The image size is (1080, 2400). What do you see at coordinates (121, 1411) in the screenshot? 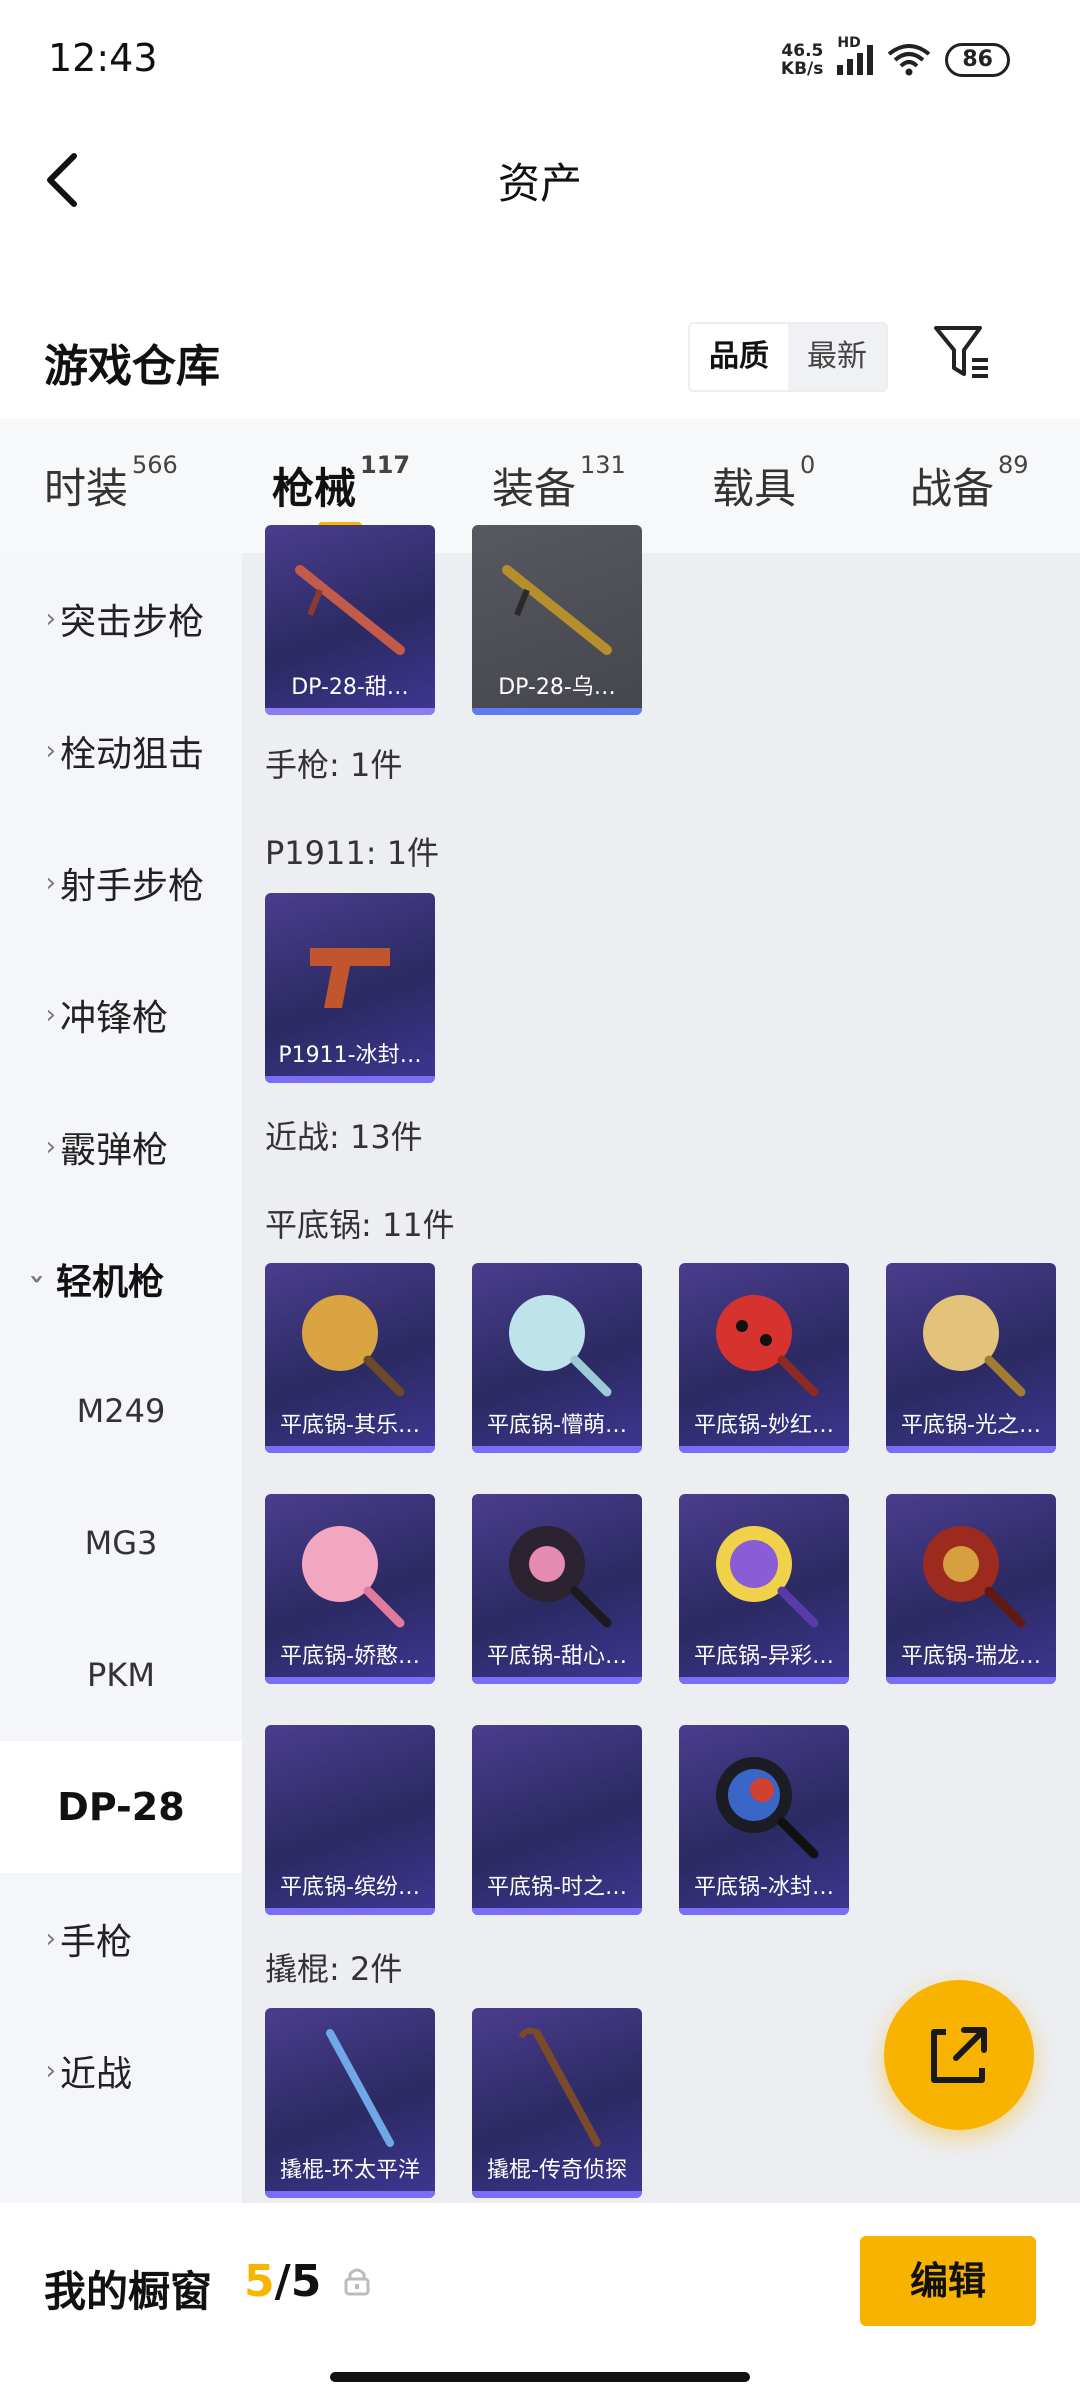
I see `sidebar-sub-m249: M249` at bounding box center [121, 1411].